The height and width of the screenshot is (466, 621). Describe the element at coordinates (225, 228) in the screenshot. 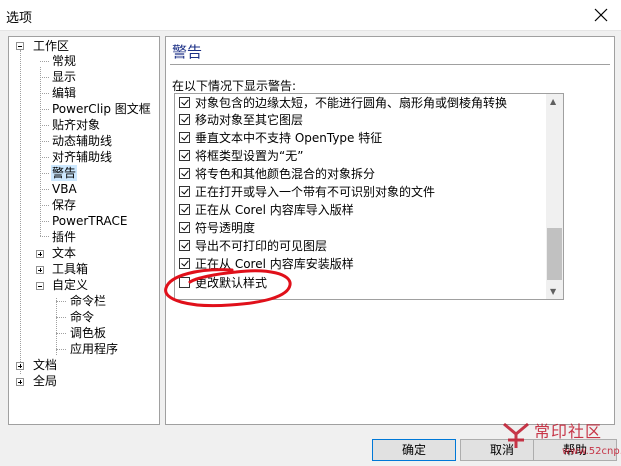

I see `warning-label: 符号透明度` at that location.